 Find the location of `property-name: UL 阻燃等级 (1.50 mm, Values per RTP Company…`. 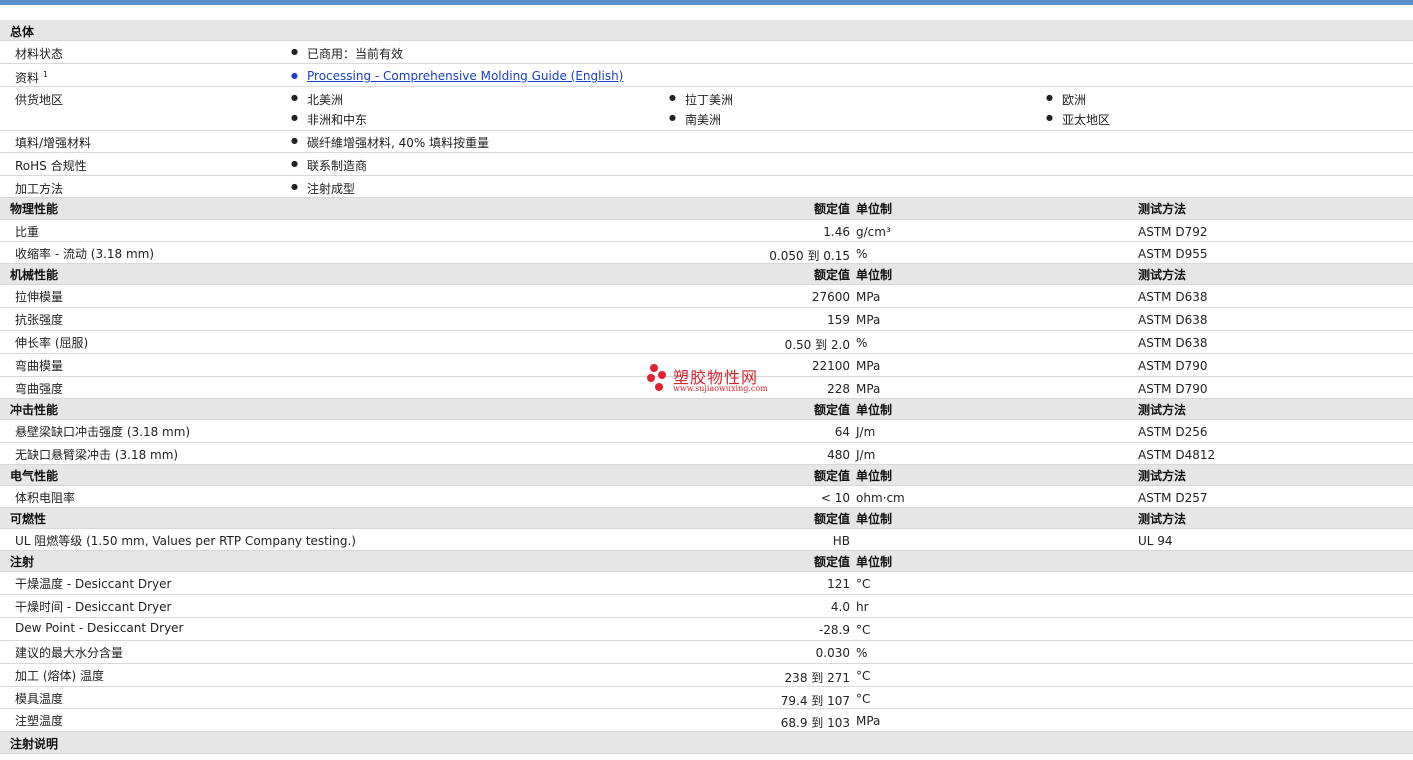

property-name: UL 阻燃等级 (1.50 mm, Values per RTP Company… is located at coordinates (185, 541).